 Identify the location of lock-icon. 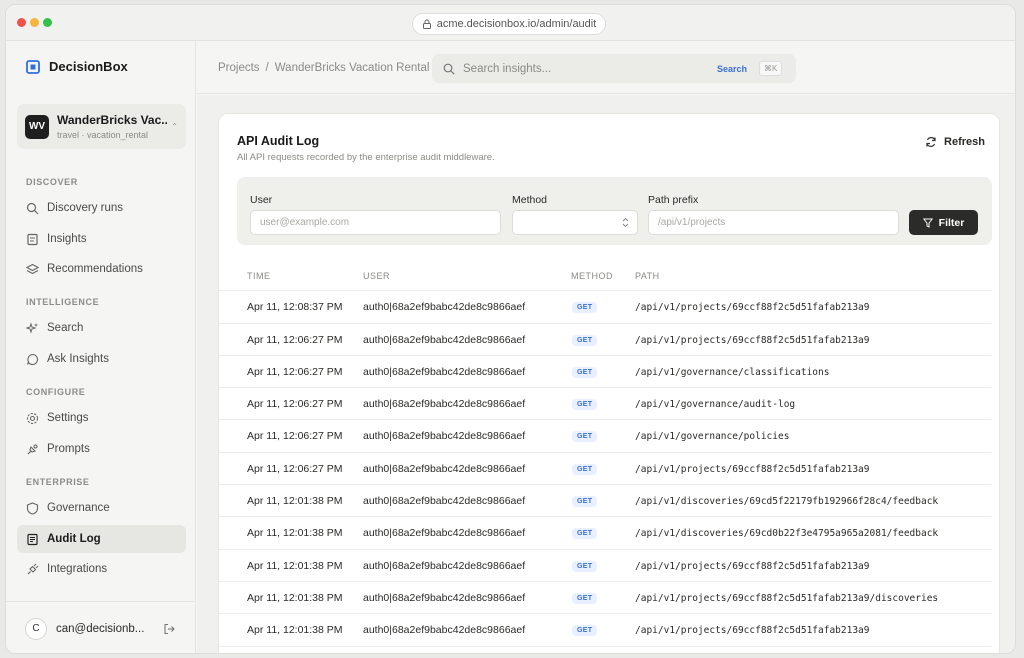
(427, 24).